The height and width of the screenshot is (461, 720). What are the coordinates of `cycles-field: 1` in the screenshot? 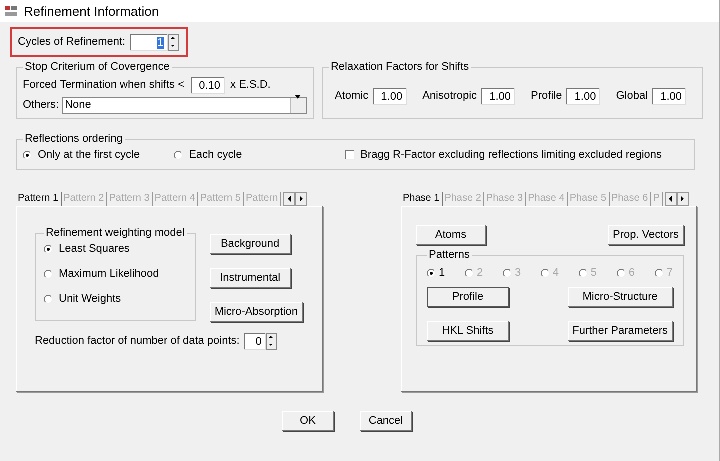 It's located at (149, 42).